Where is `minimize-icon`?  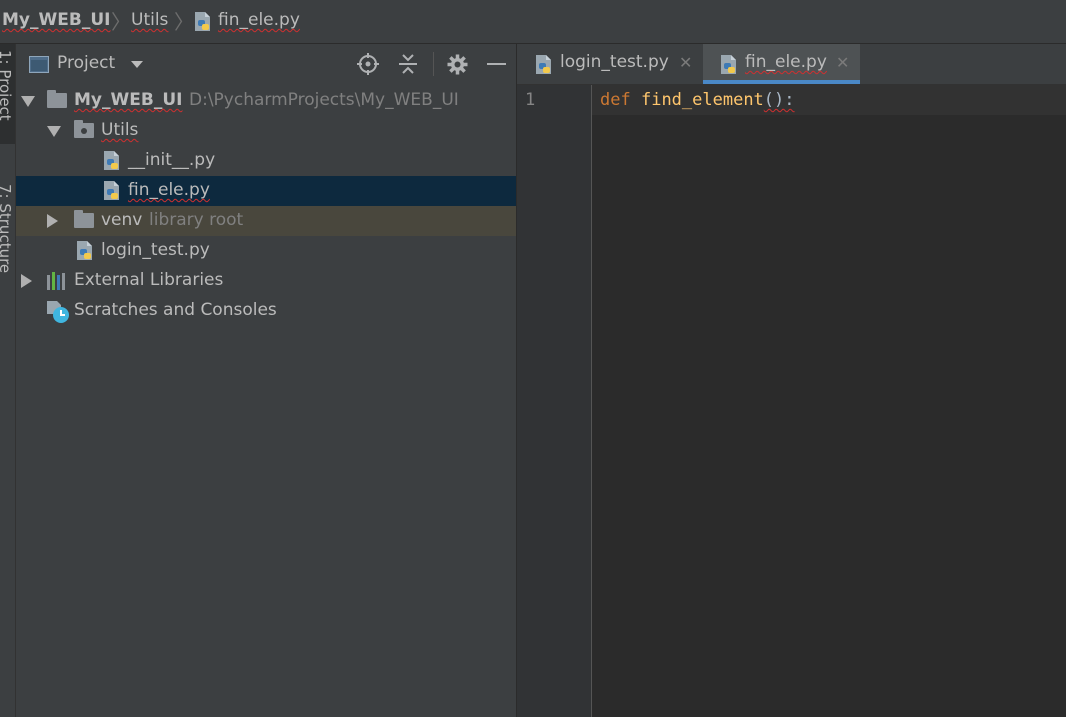 minimize-icon is located at coordinates (496, 64).